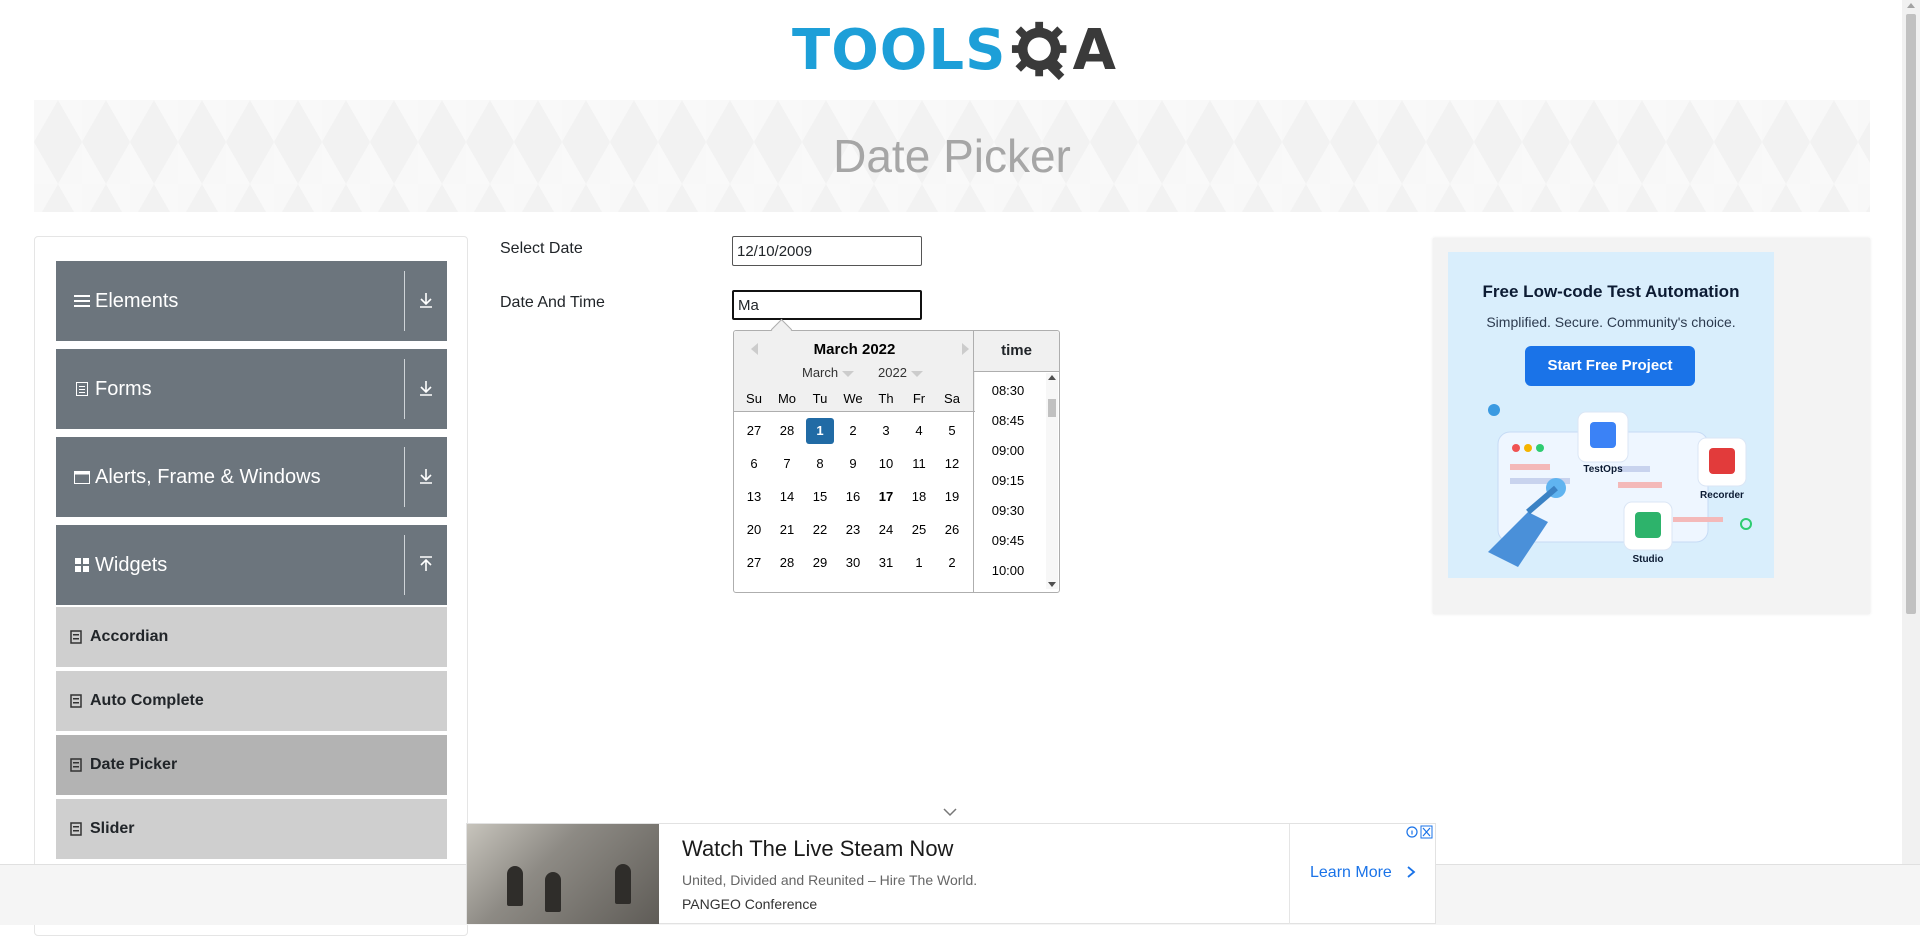  Describe the element at coordinates (754, 464) in the screenshot. I see `calendar-day: 6` at that location.